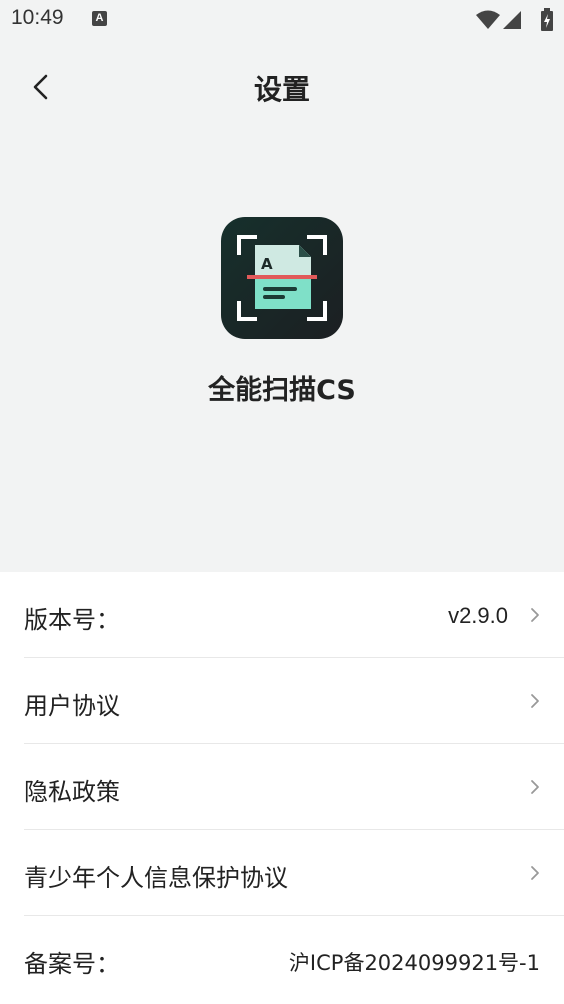 This screenshot has height=1004, width=564. I want to click on minor-protection-row: 青少年个人信息保护协议, so click(282, 873).